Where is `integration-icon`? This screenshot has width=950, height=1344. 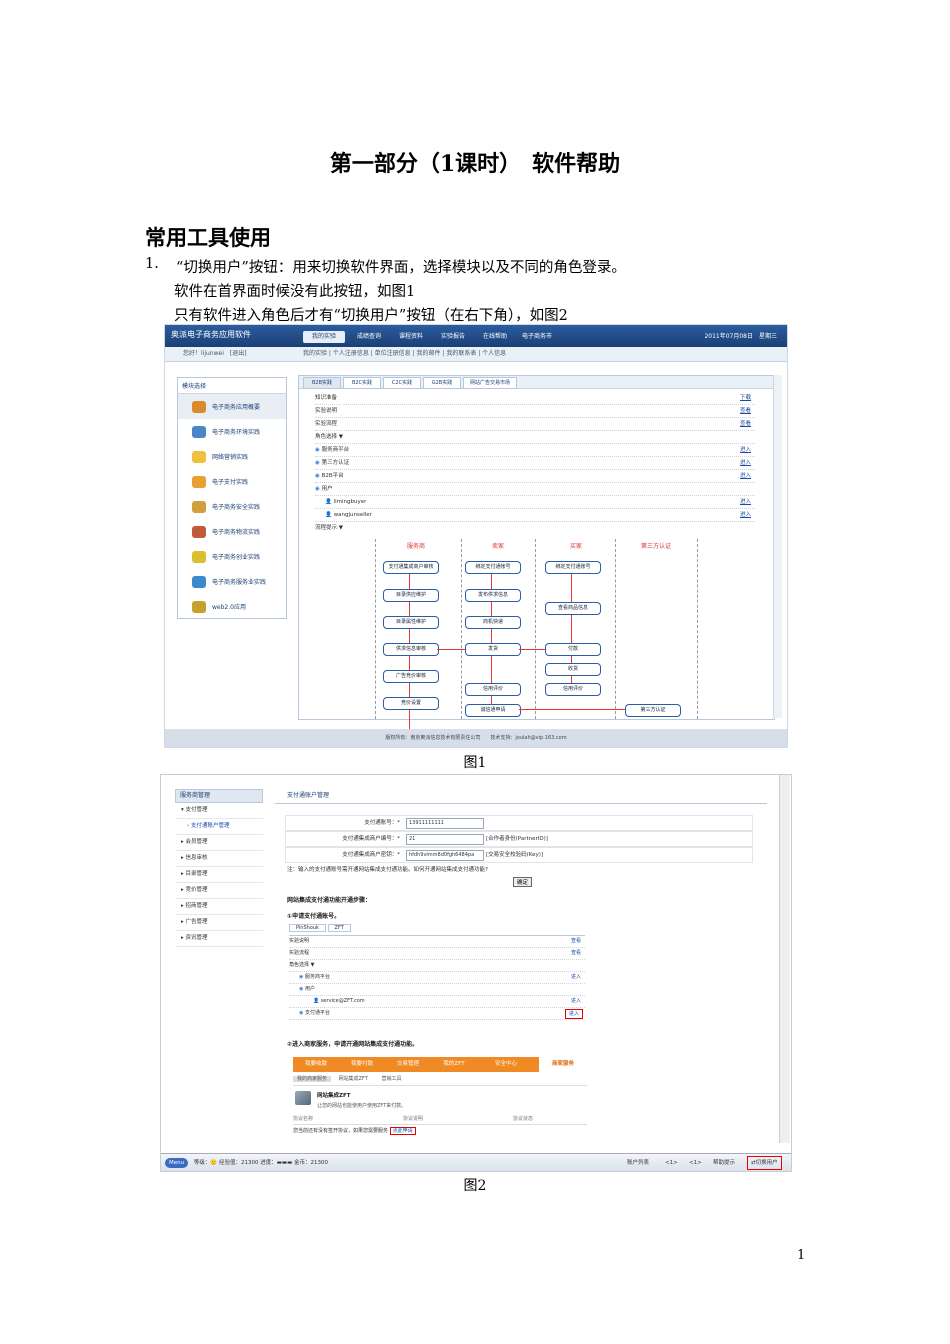
integration-icon is located at coordinates (303, 1098).